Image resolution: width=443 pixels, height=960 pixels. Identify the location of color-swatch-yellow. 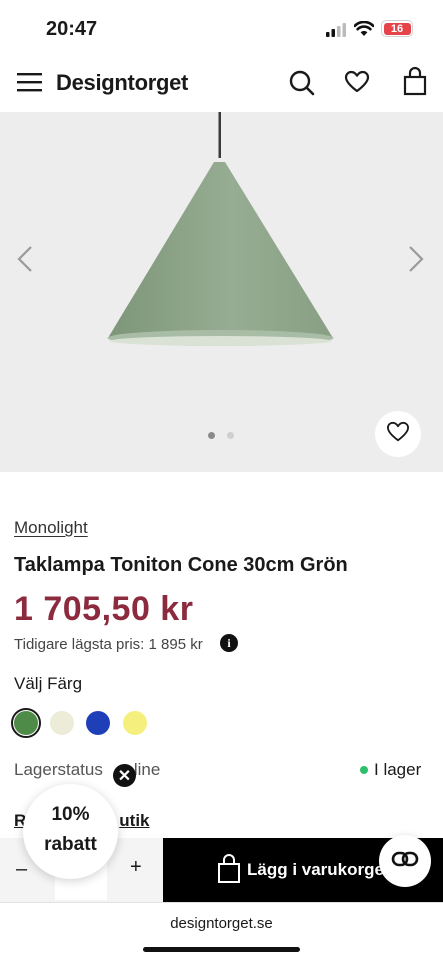
(135, 723).